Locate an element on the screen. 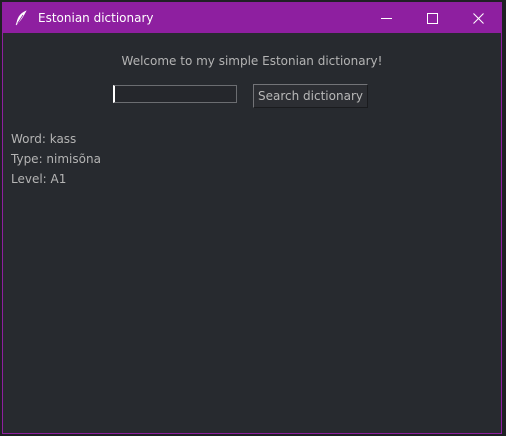 The image size is (506, 436). maximize-button is located at coordinates (432, 18).